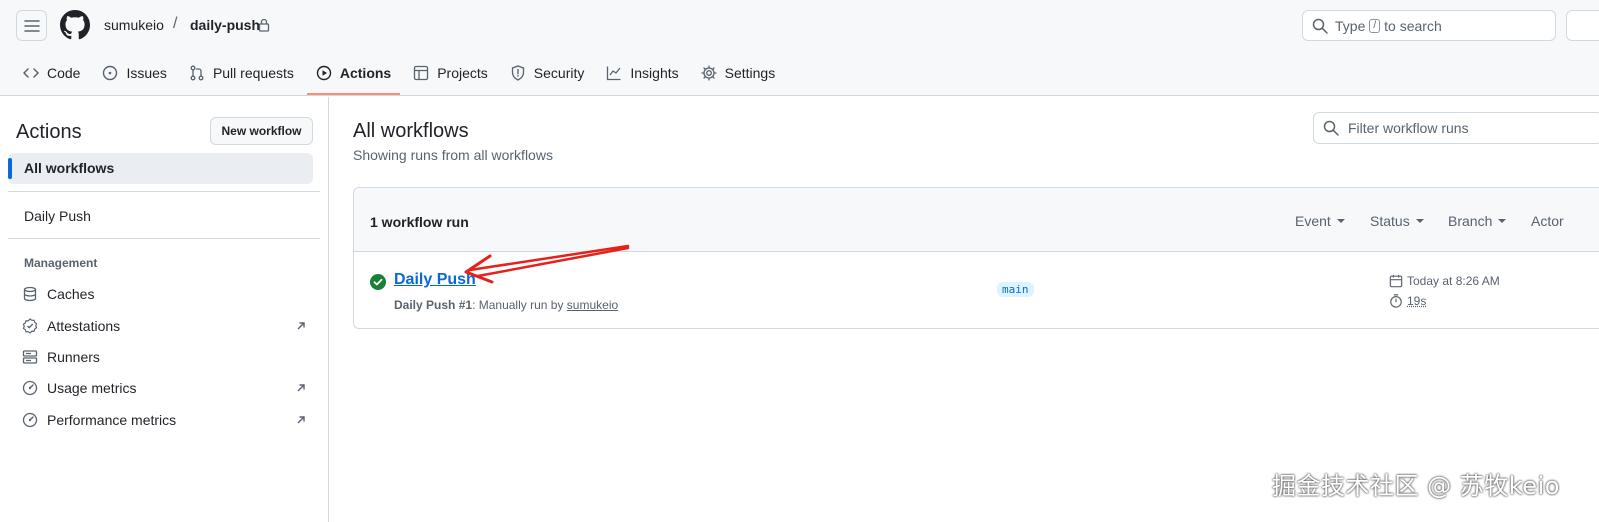  What do you see at coordinates (1374, 26) in the screenshot?
I see `search-shortcut-key: /` at bounding box center [1374, 26].